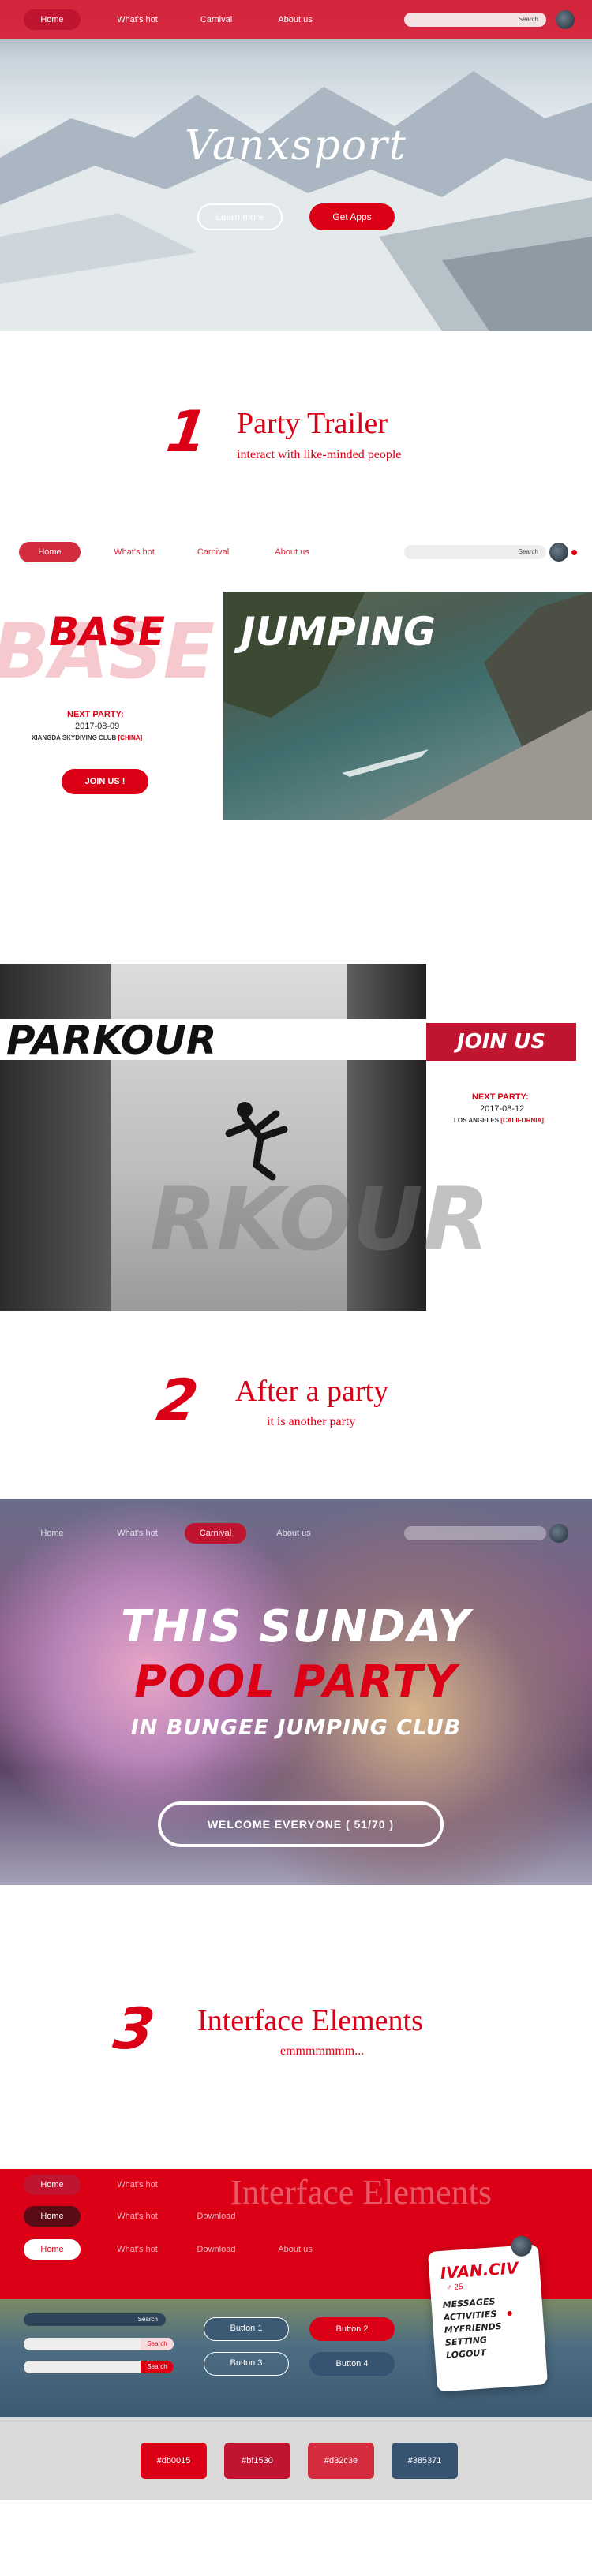  I want to click on base-title-left: BASE, so click(107, 632).